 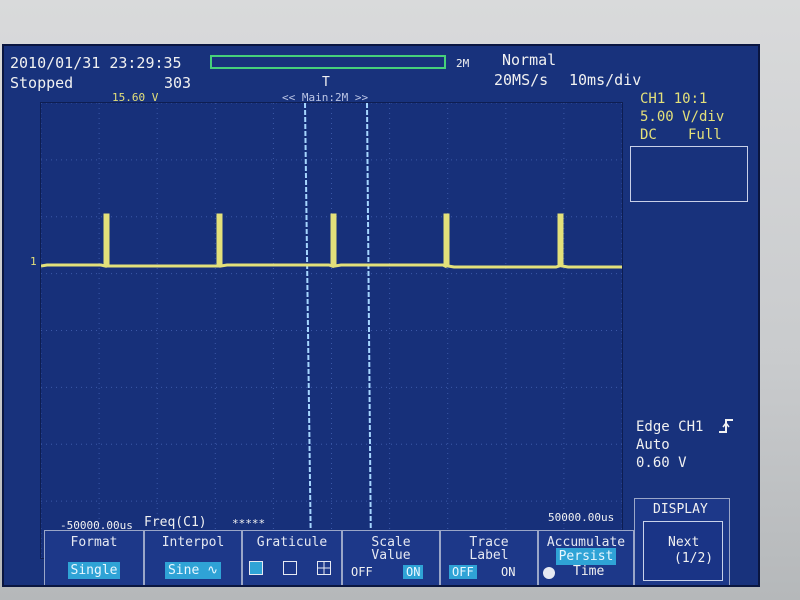 I want to click on softkey-scale-title2: Value, so click(x=391, y=555).